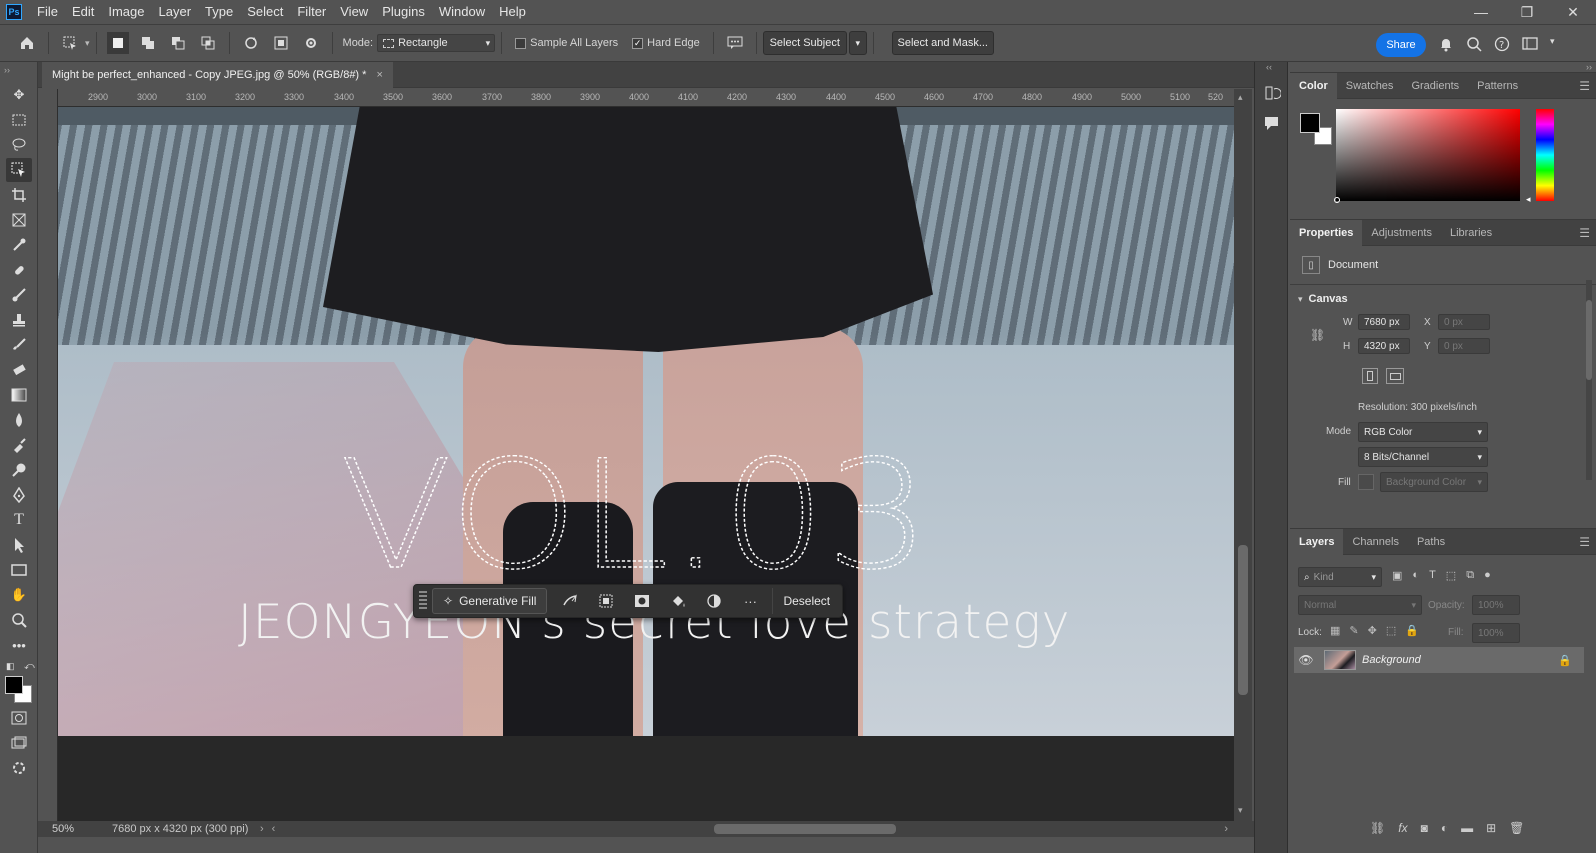 The width and height of the screenshot is (1596, 853). Describe the element at coordinates (801, 601) in the screenshot. I see `deselect-button: Deselect` at that location.